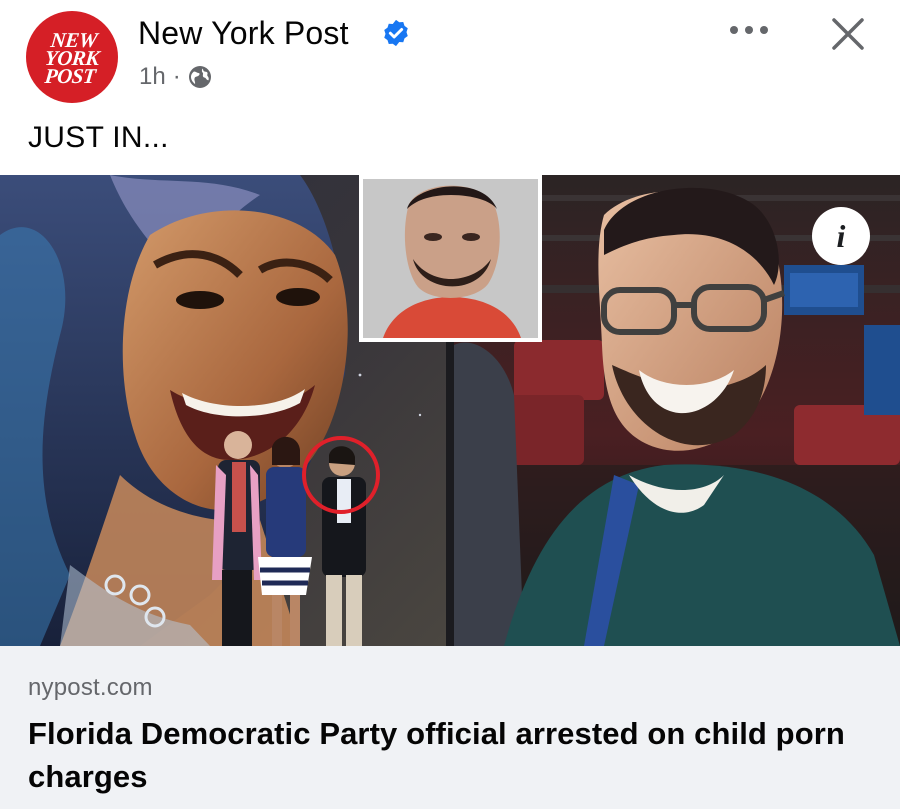  Describe the element at coordinates (848, 34) in the screenshot. I see `close-icon` at that location.